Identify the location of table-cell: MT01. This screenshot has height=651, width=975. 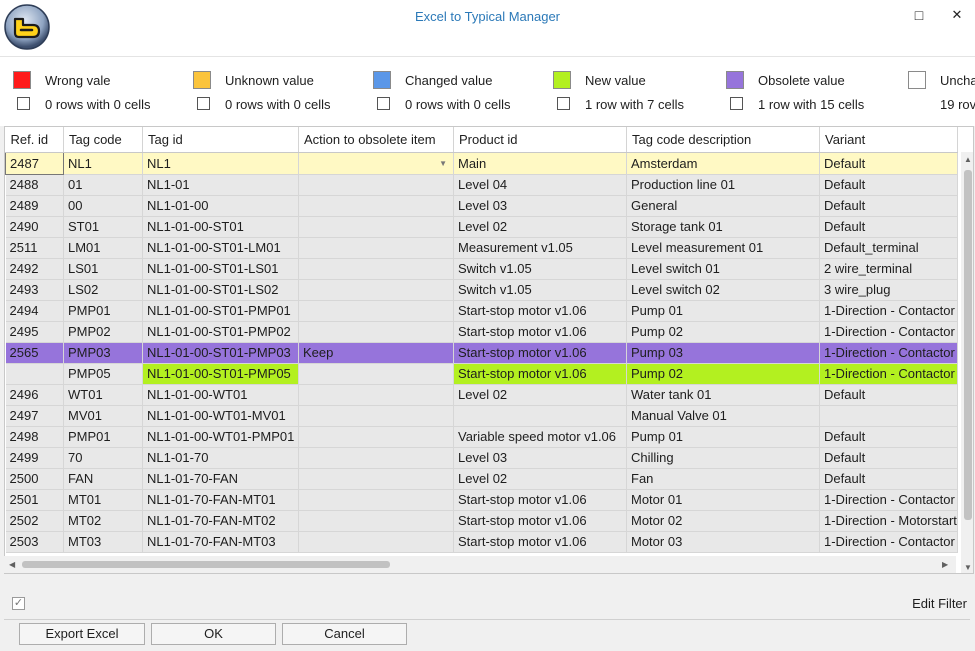
(103, 500).